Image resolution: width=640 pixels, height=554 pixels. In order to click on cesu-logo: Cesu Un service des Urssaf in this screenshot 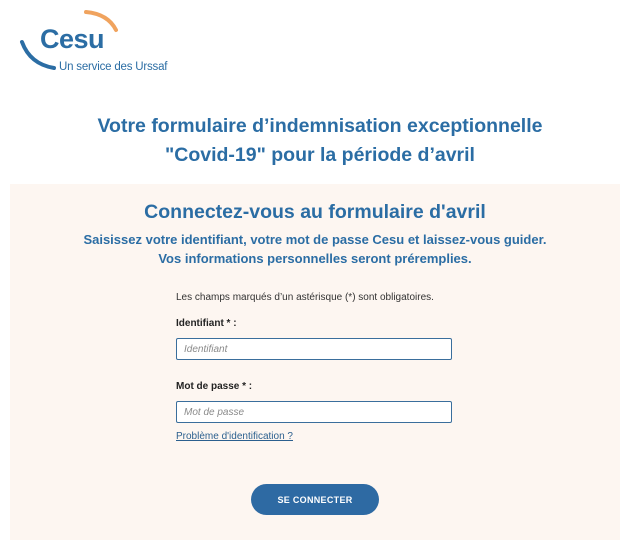, I will do `click(96, 43)`.